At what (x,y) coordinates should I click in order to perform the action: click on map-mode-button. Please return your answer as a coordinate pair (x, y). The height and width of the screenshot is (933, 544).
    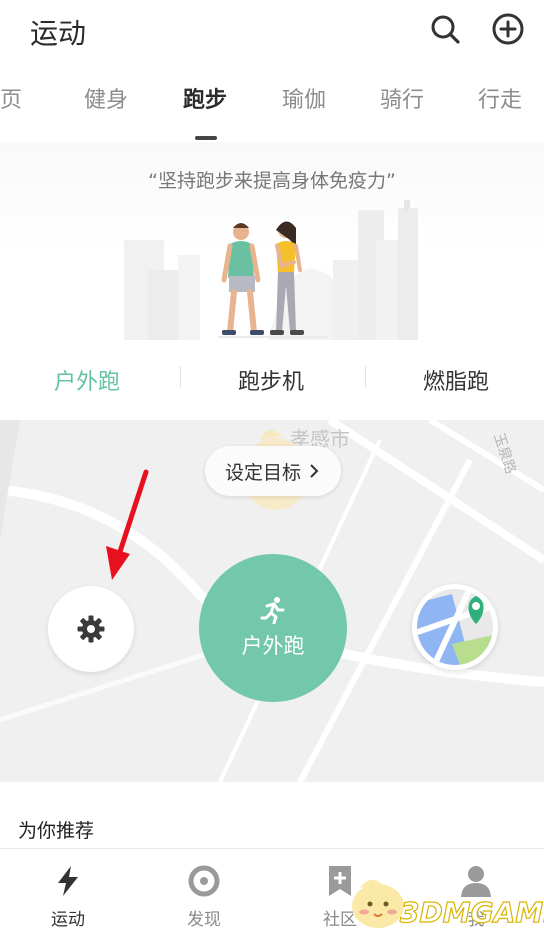
    Looking at the image, I should click on (455, 627).